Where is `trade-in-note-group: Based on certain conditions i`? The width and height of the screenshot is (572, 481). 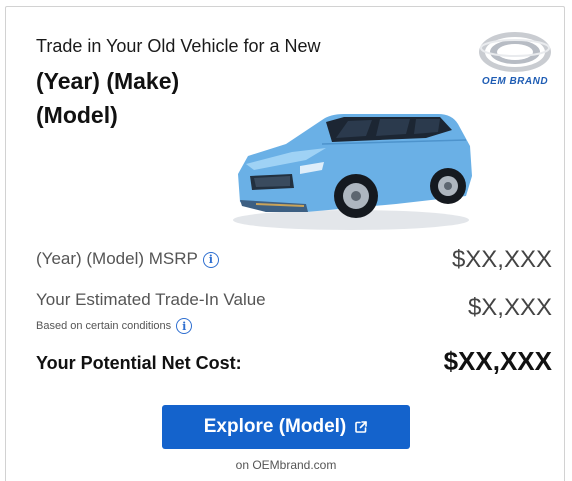
trade-in-note-group: Based on certain conditions i is located at coordinates (114, 326).